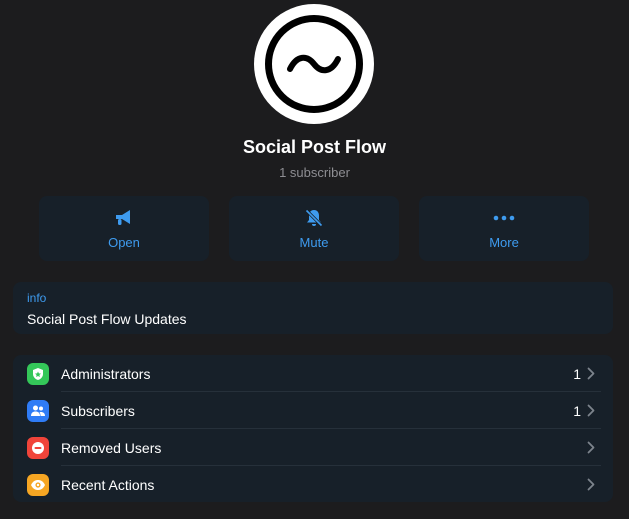  What do you see at coordinates (314, 147) in the screenshot?
I see `channel-title: Social Post Flow` at bounding box center [314, 147].